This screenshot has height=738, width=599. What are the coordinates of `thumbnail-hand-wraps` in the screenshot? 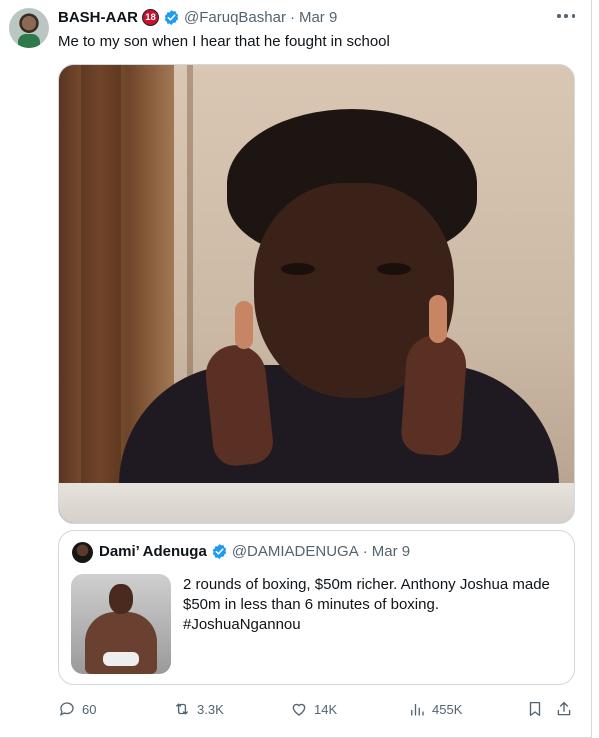 It's located at (121, 659).